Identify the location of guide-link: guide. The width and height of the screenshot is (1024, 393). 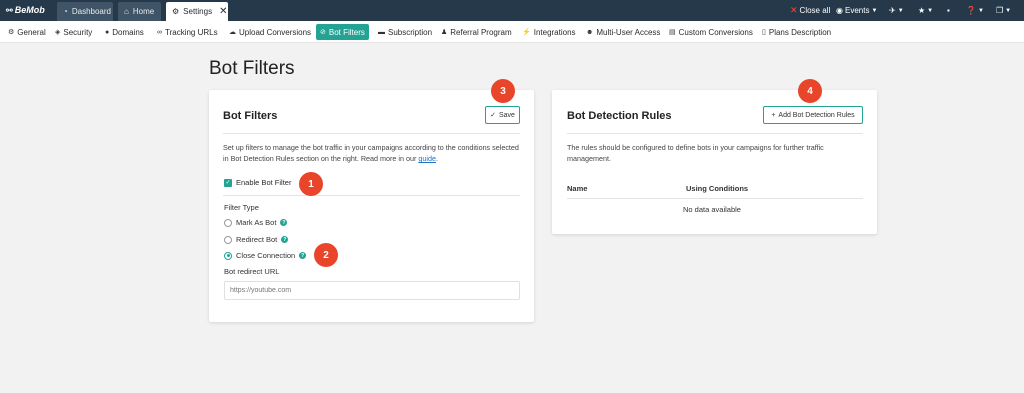
(427, 158).